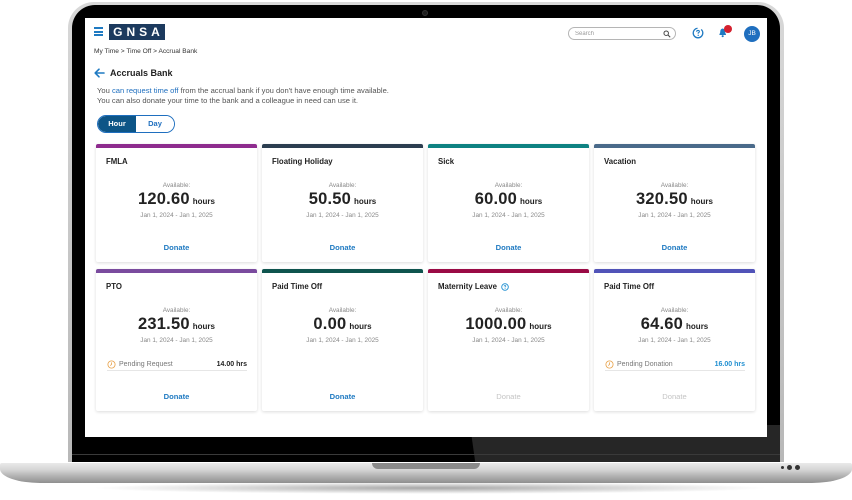 Image resolution: width=852 pixels, height=500 pixels. Describe the element at coordinates (508, 199) in the screenshot. I see `available-value: 60.00 hours` at that location.